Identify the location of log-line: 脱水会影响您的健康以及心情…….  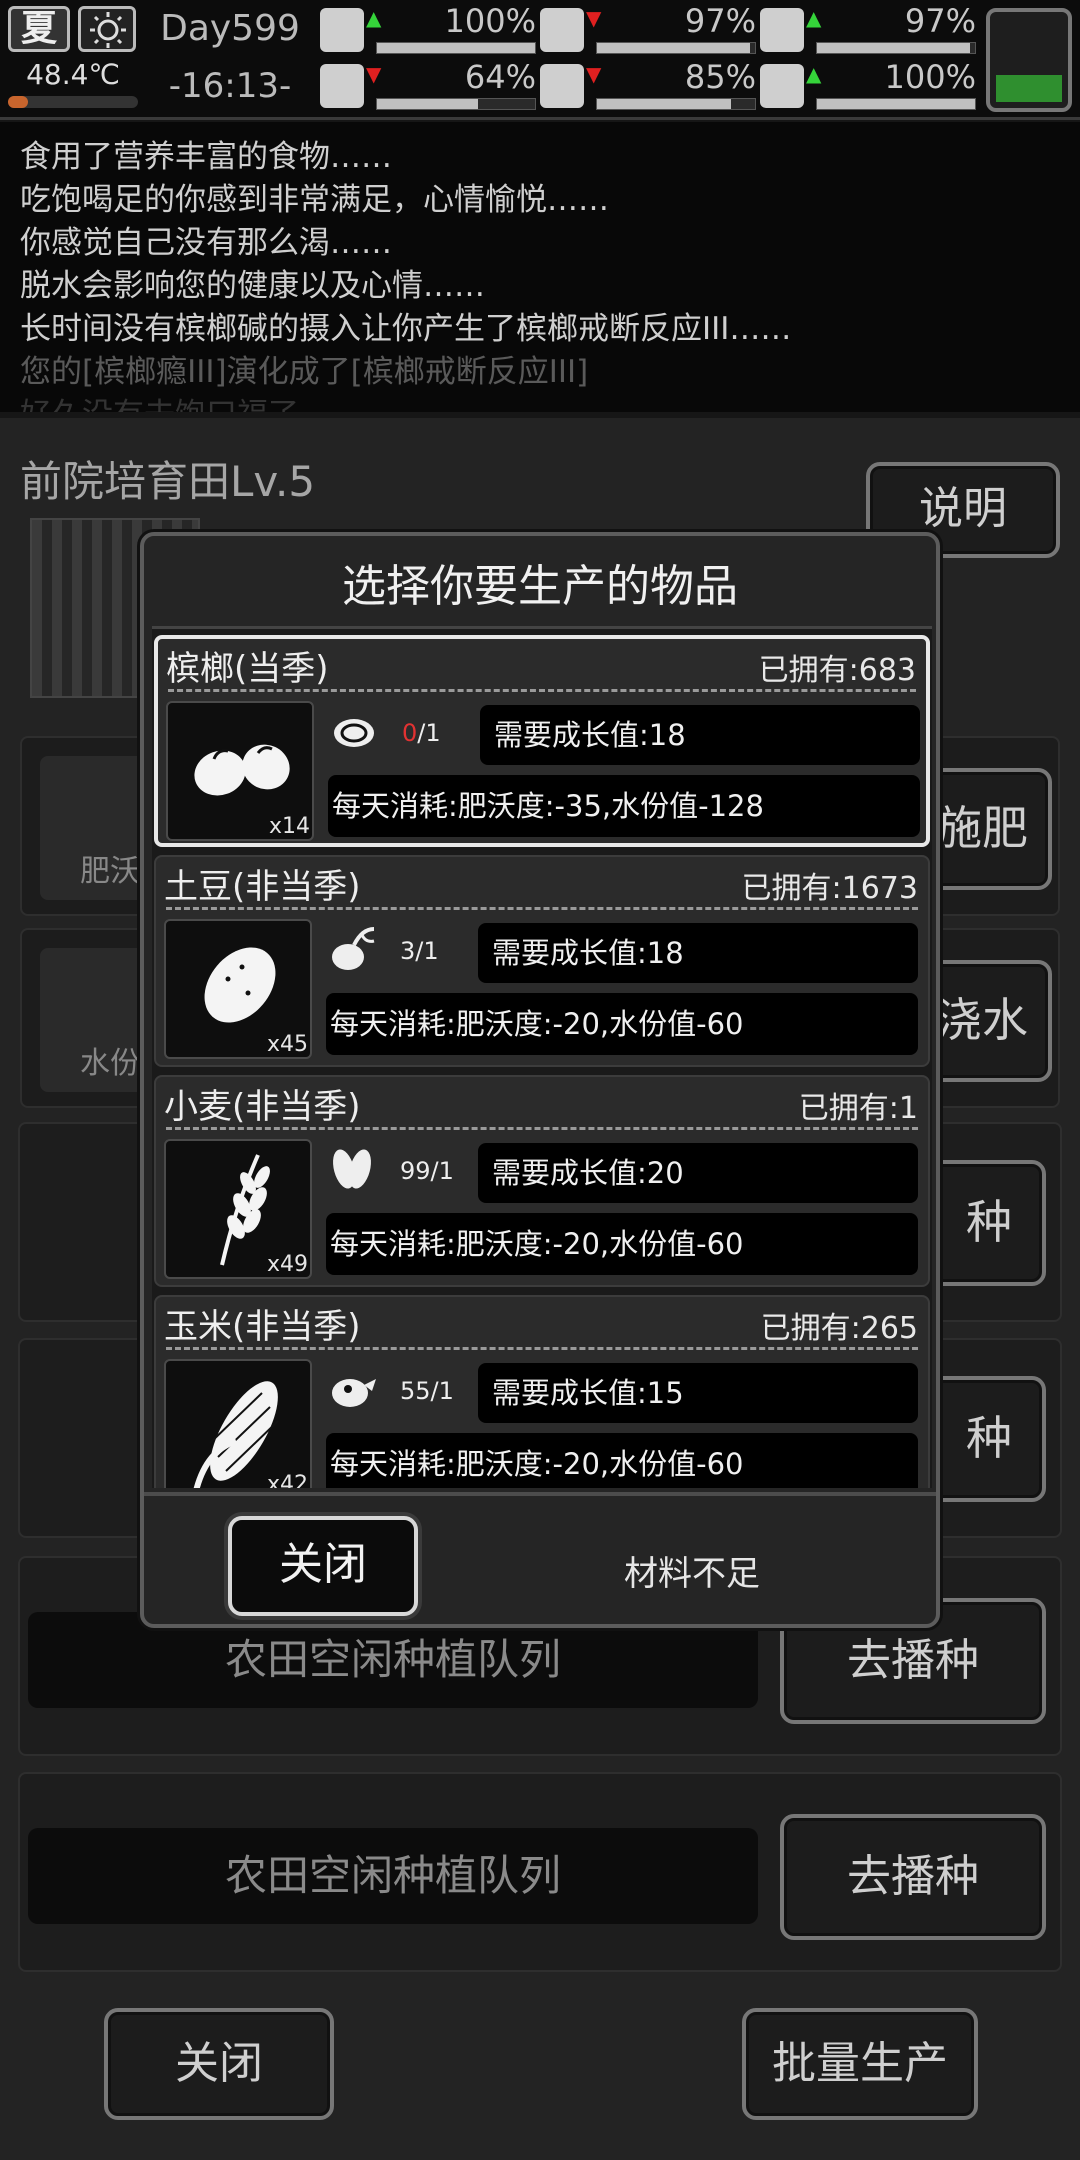
(252, 286).